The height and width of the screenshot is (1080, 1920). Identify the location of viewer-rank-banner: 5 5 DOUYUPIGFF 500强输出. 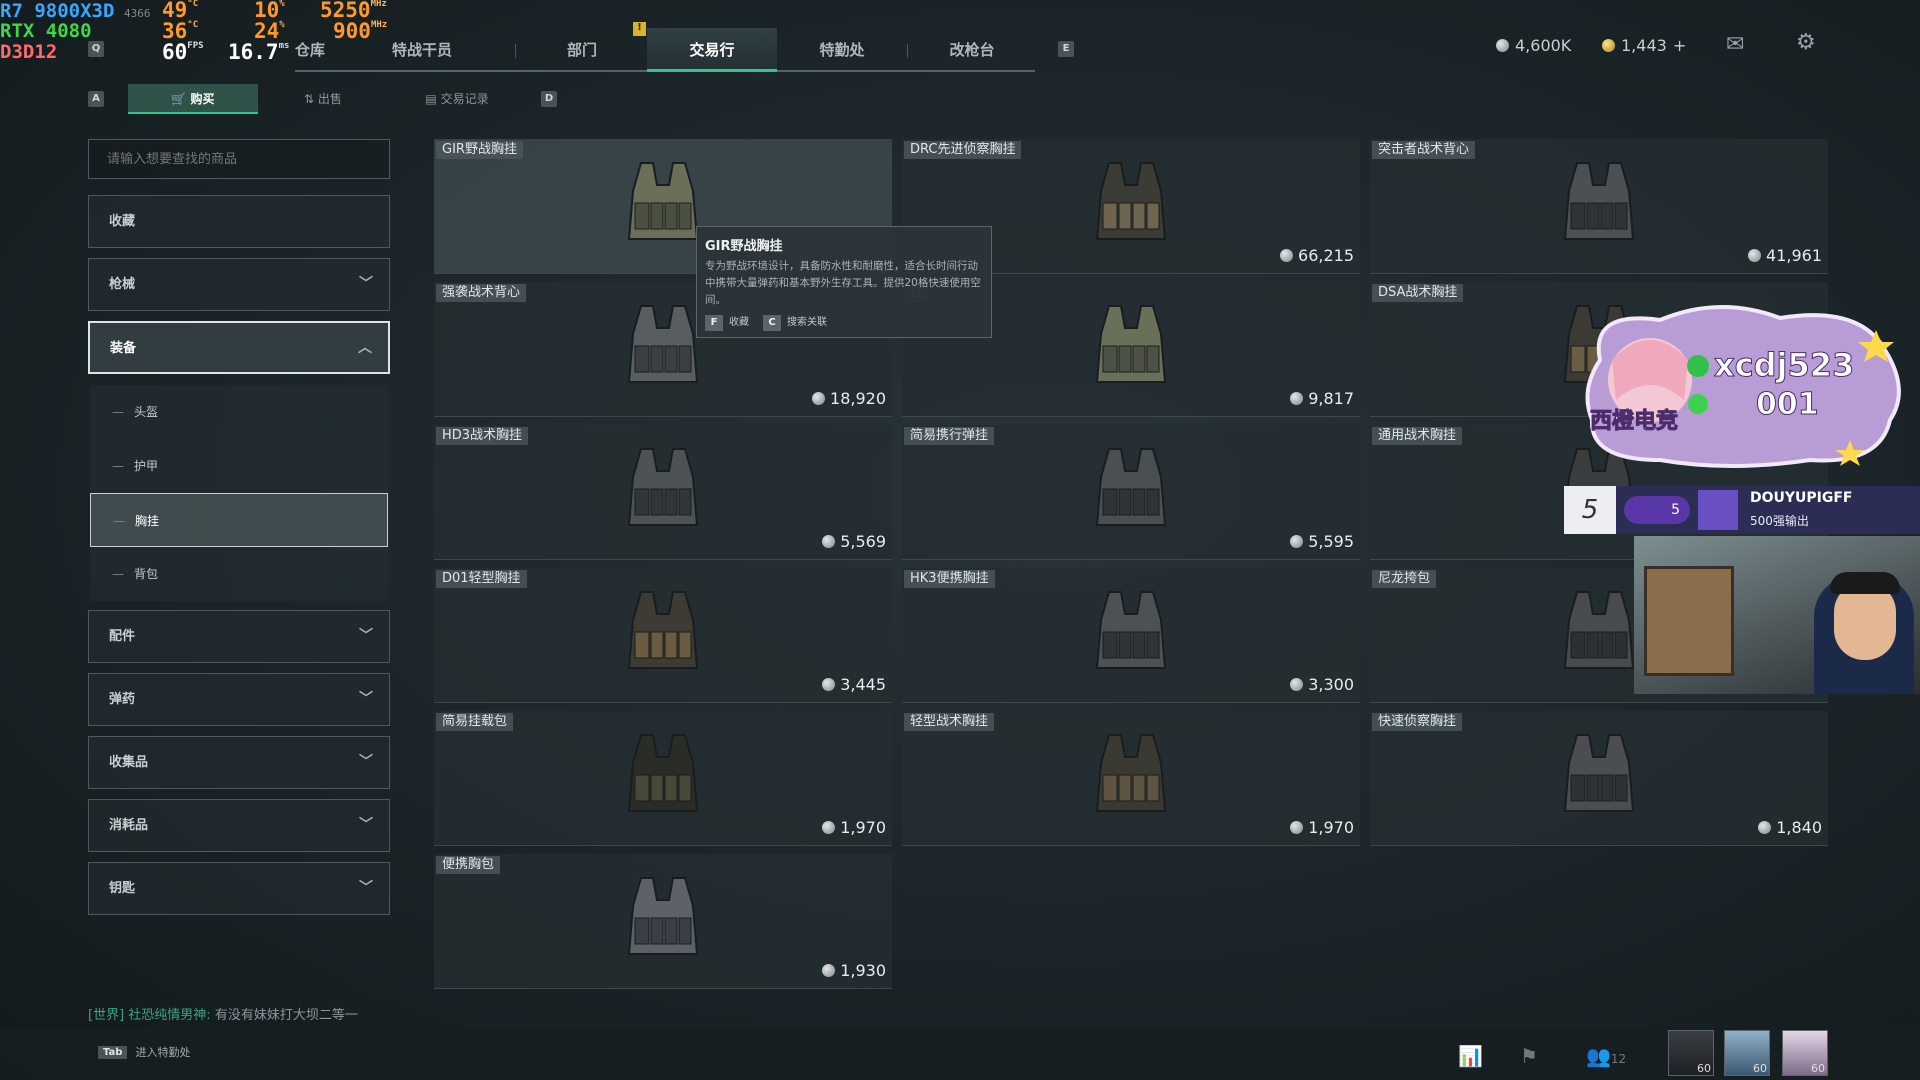
(1742, 510).